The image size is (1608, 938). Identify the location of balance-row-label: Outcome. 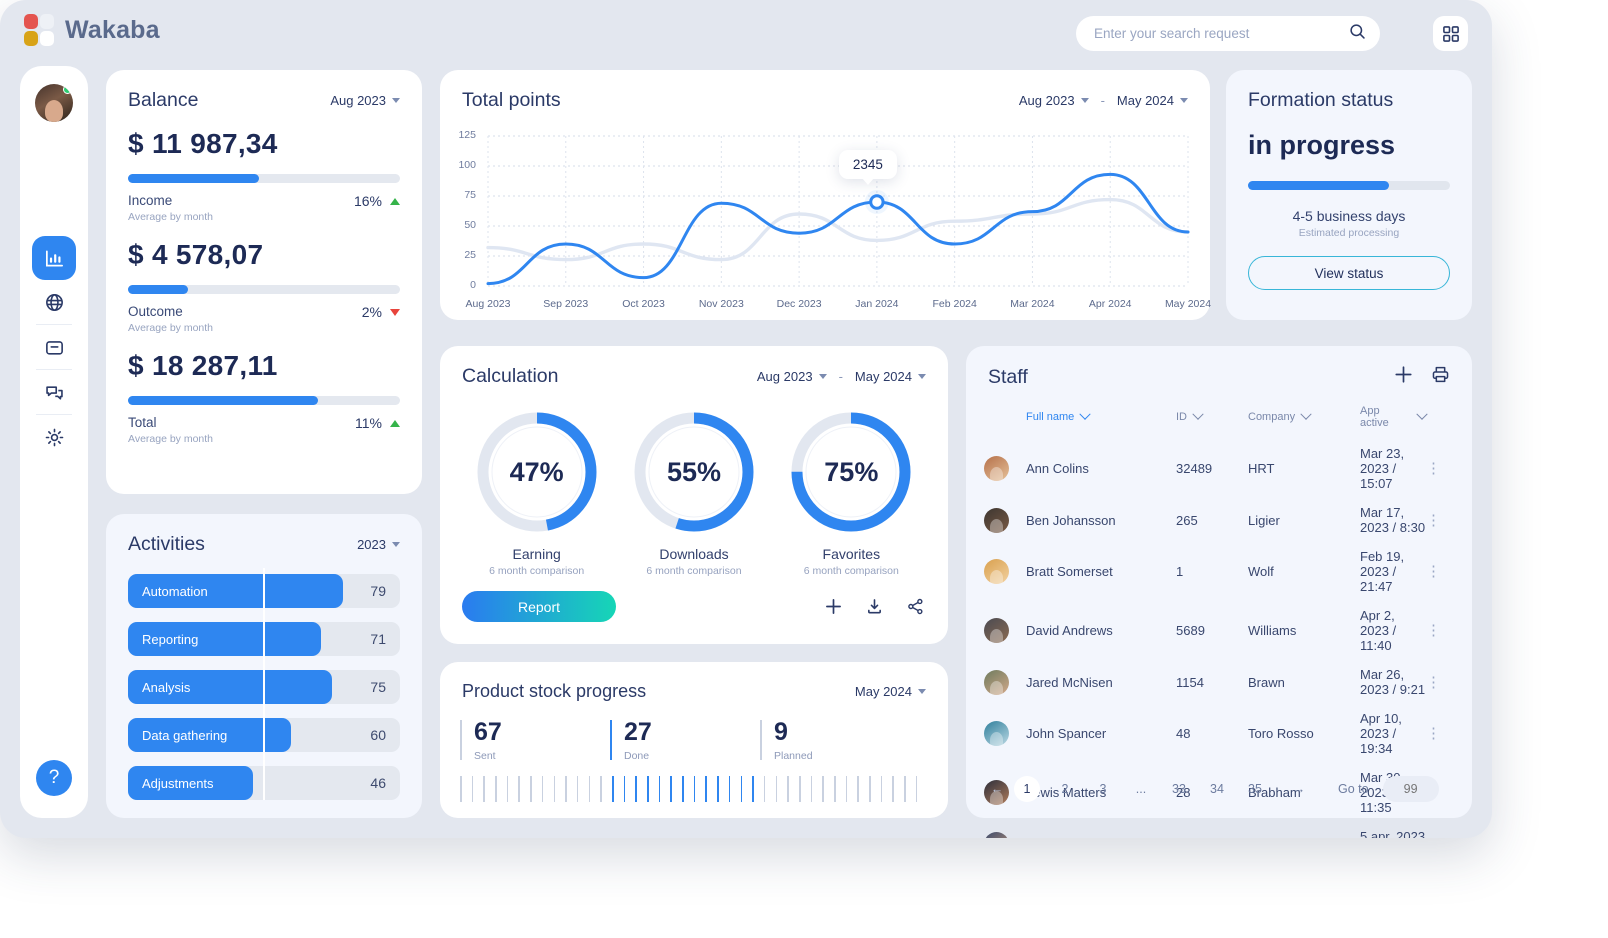
(155, 311).